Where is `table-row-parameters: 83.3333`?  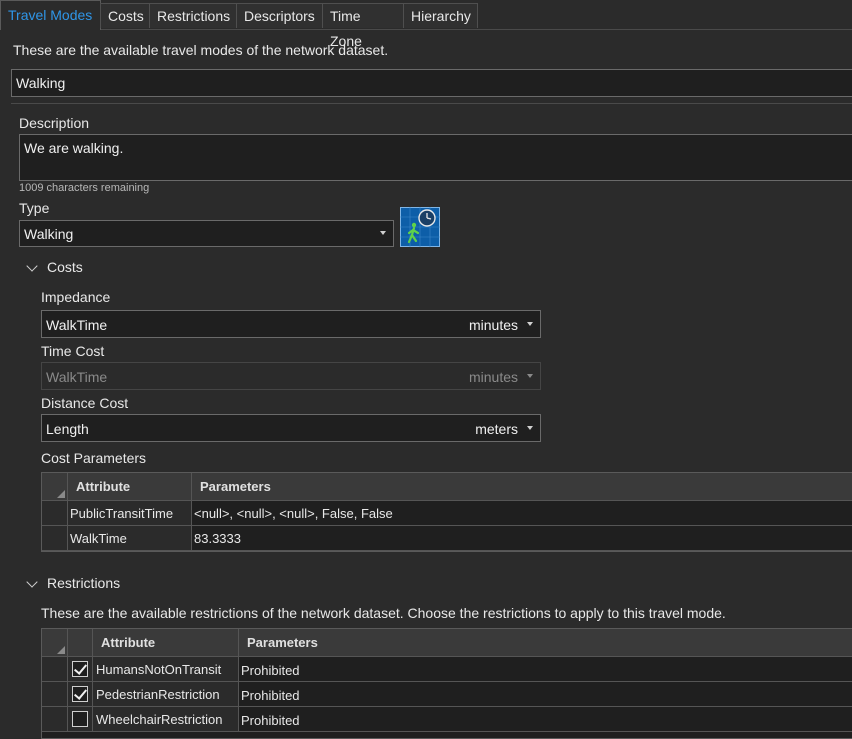
table-row-parameters: 83.3333 is located at coordinates (522, 538).